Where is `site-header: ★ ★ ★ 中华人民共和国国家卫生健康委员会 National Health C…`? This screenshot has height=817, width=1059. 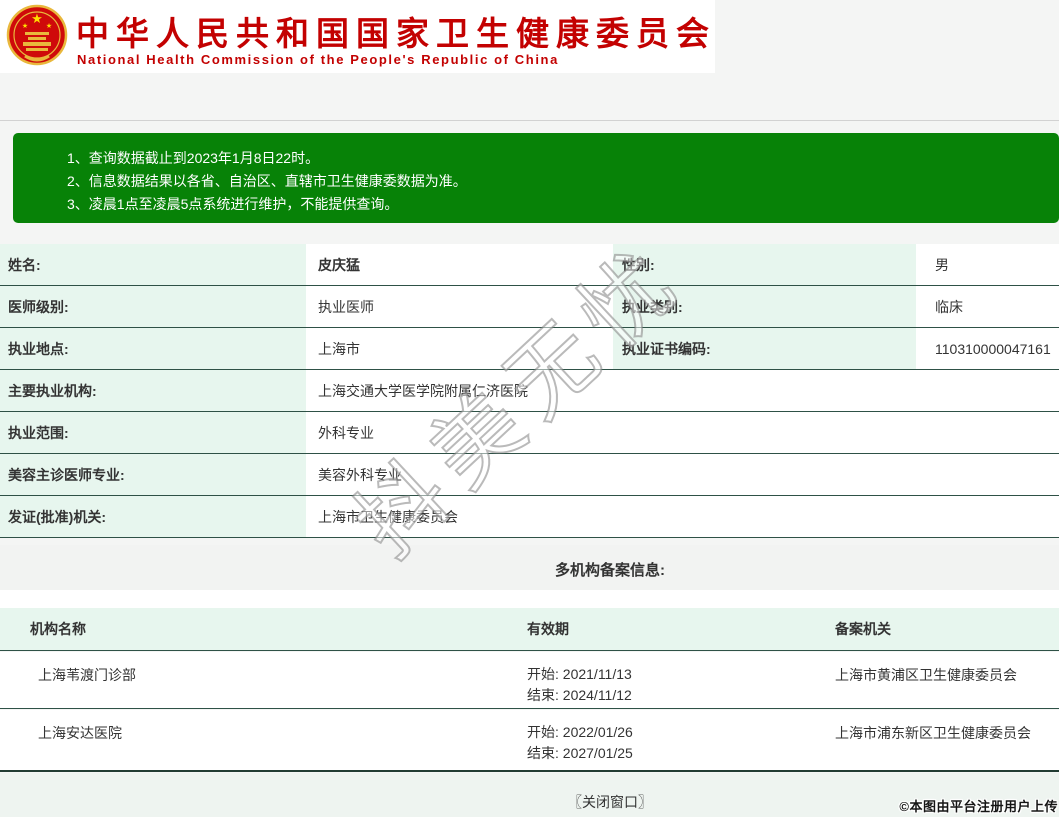
site-header: ★ ★ ★ 中华人民共和国国家卫生健康委员会 National Health C… is located at coordinates (357, 36).